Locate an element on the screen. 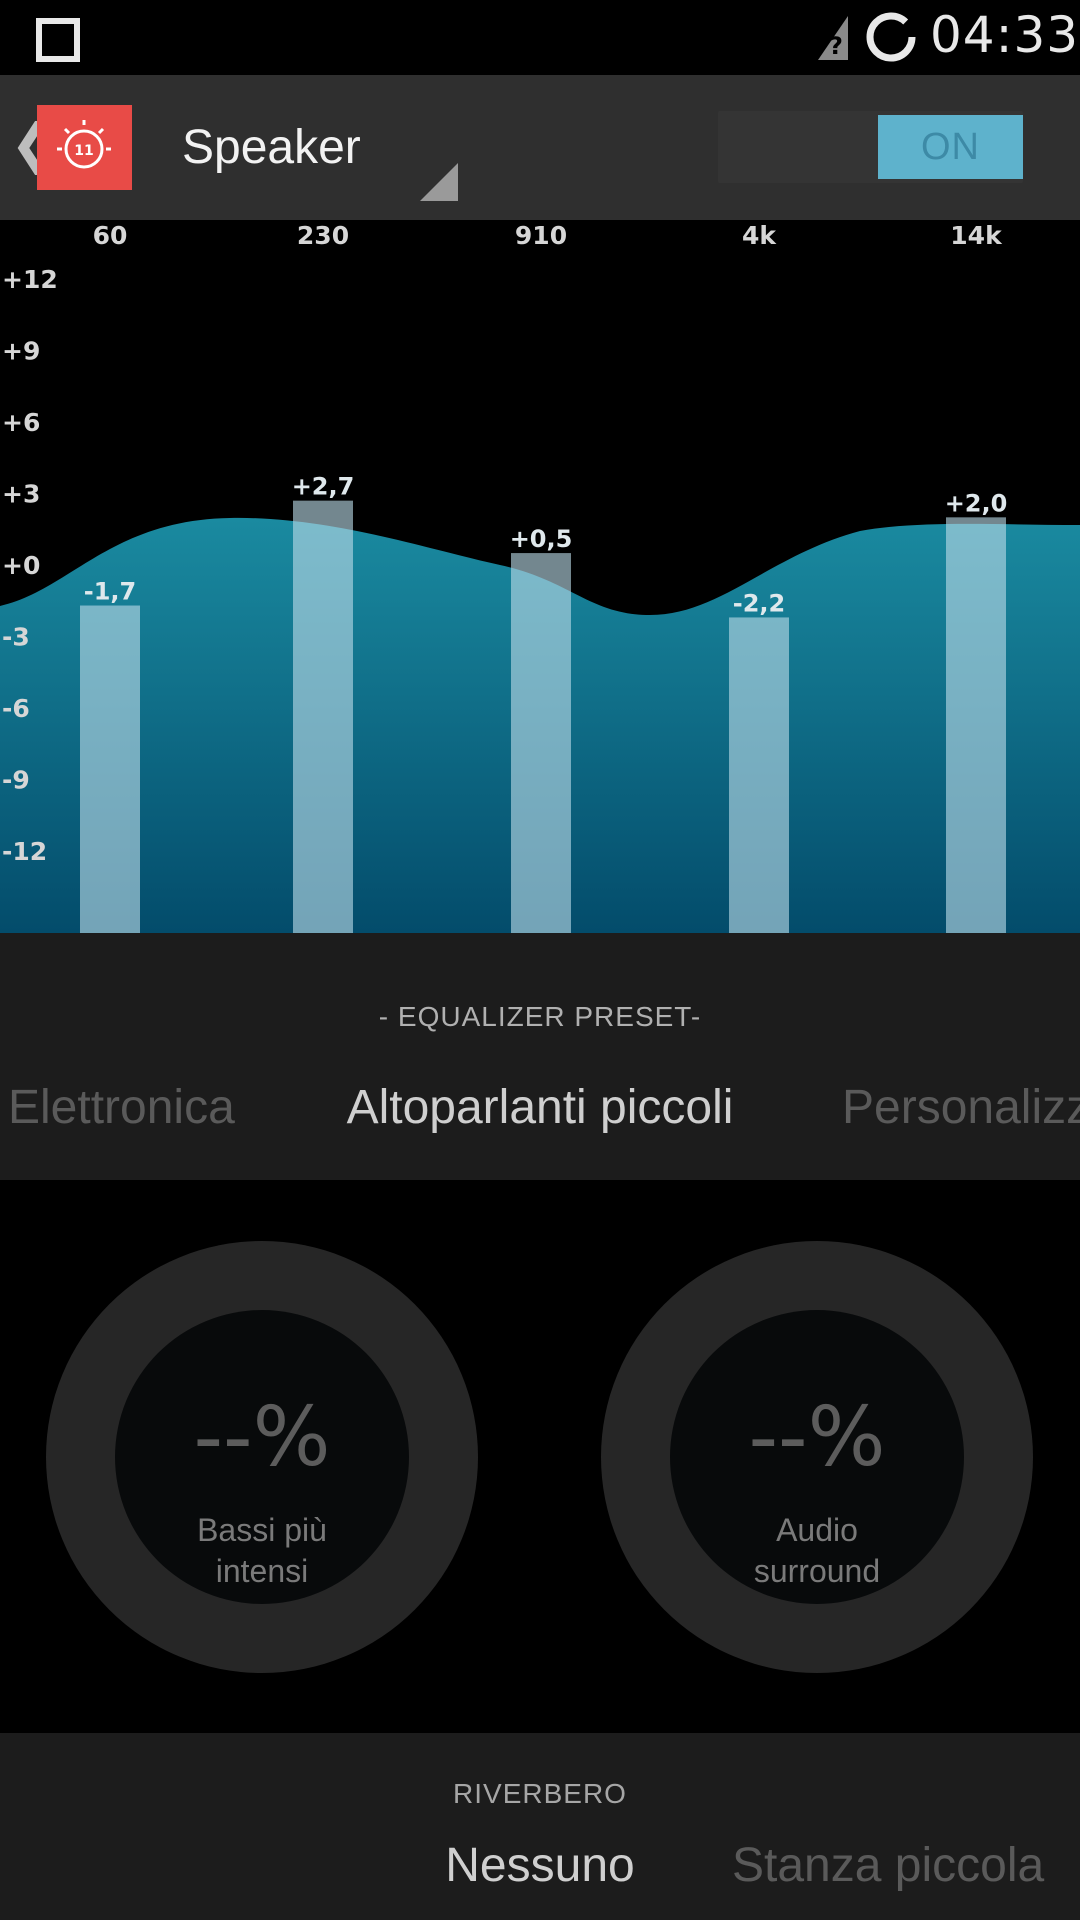 The height and width of the screenshot is (1920, 1080). eq-y-tick: -3 is located at coordinates (16, 637).